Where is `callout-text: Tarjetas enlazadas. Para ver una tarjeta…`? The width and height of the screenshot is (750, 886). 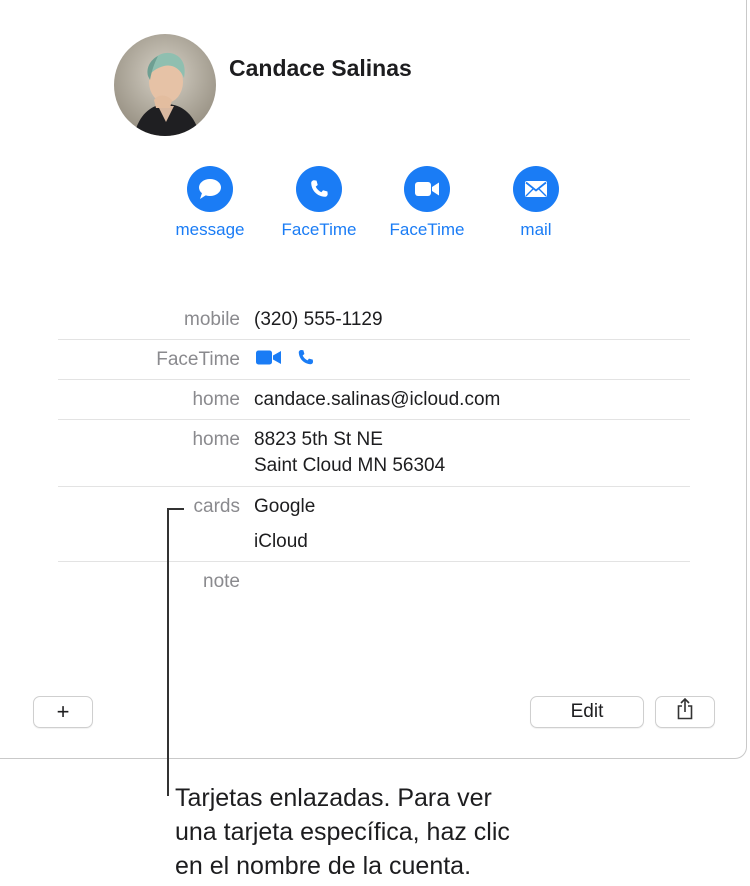 callout-text: Tarjetas enlazadas. Para ver una tarjeta… is located at coordinates (385, 832).